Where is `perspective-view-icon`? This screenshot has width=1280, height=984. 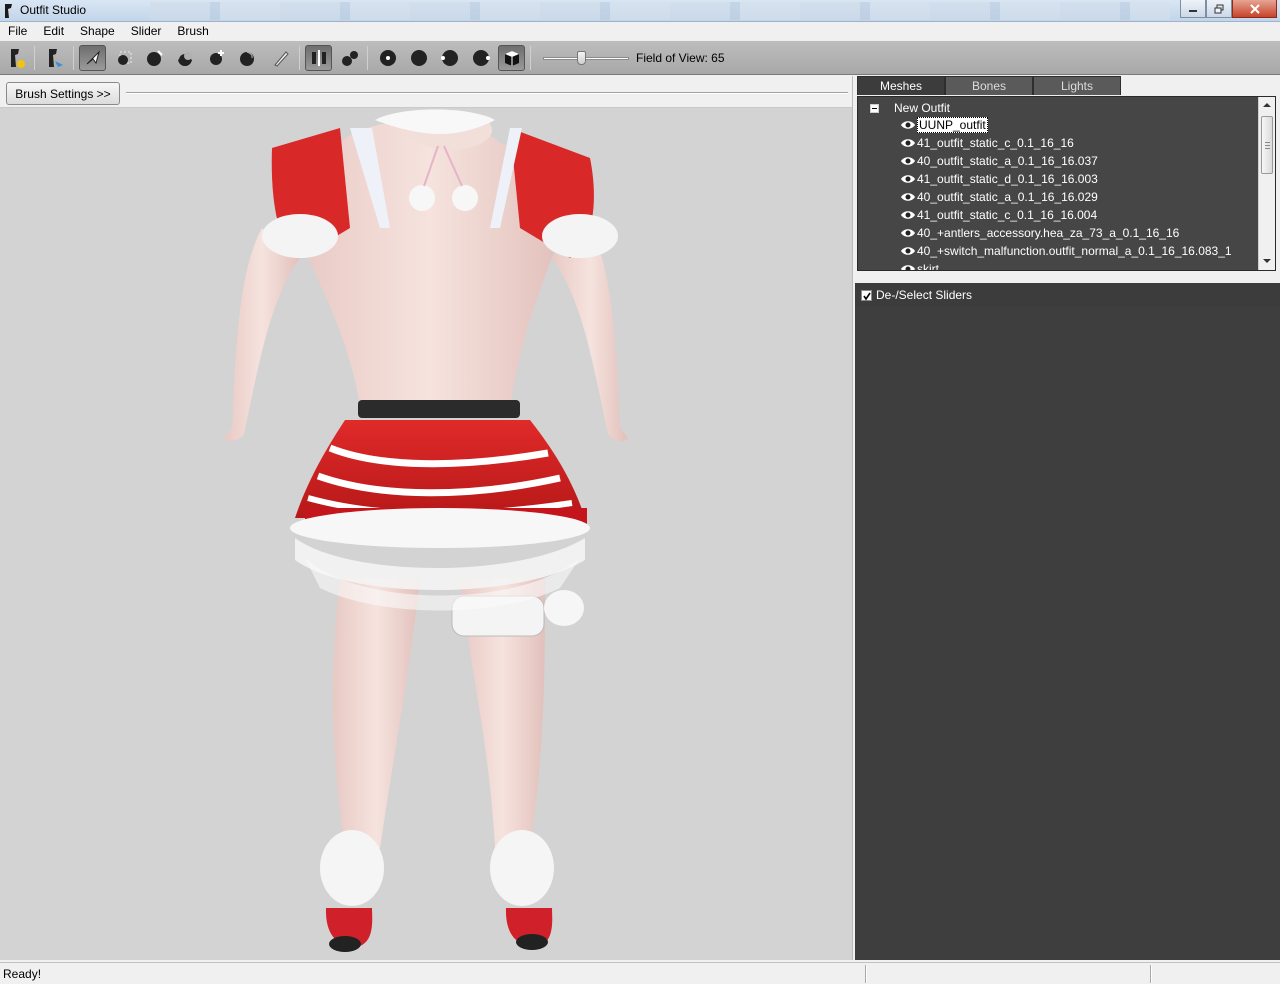
perspective-view-icon is located at coordinates (511, 58).